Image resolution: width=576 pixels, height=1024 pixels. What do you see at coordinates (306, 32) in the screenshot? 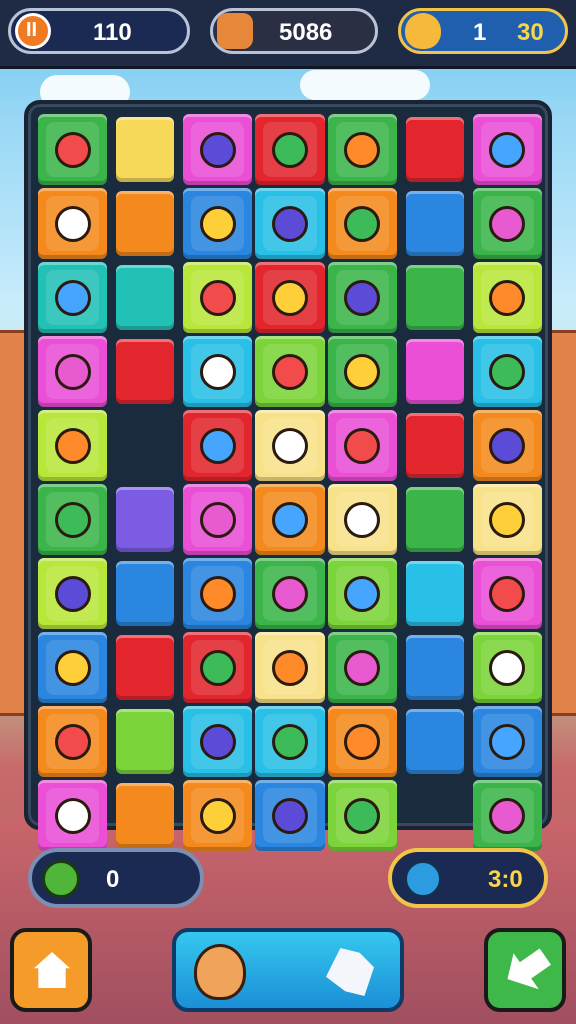
I see `coins-value: 5086` at bounding box center [306, 32].